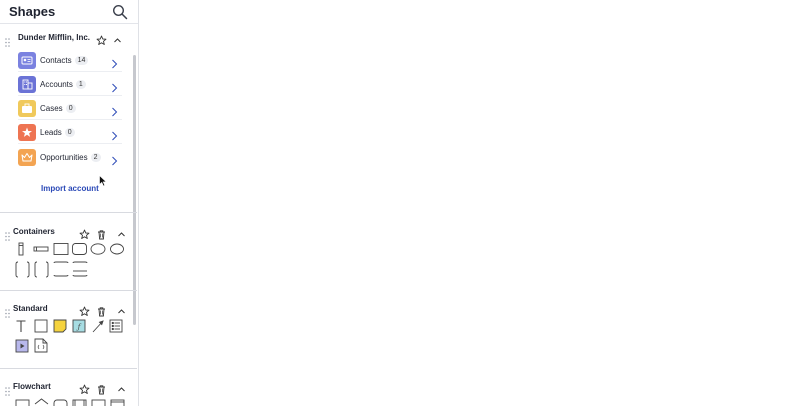  Describe the element at coordinates (27, 108) in the screenshot. I see `briefcase-icon` at that location.